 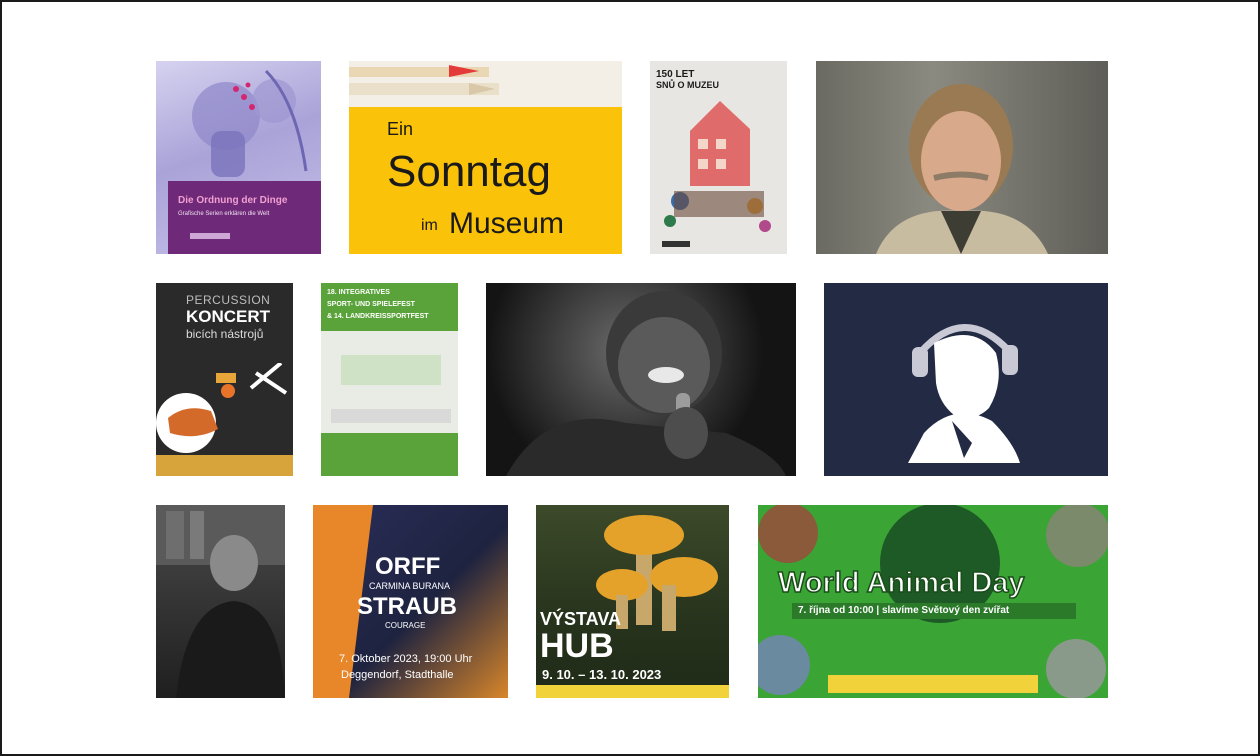 I want to click on tile-line2: HUB, so click(x=577, y=646).